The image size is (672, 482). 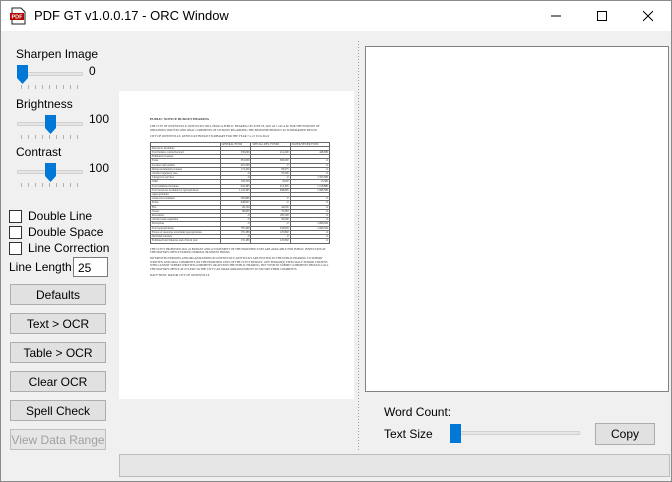 I want to click on slider-track, so click(x=515, y=433).